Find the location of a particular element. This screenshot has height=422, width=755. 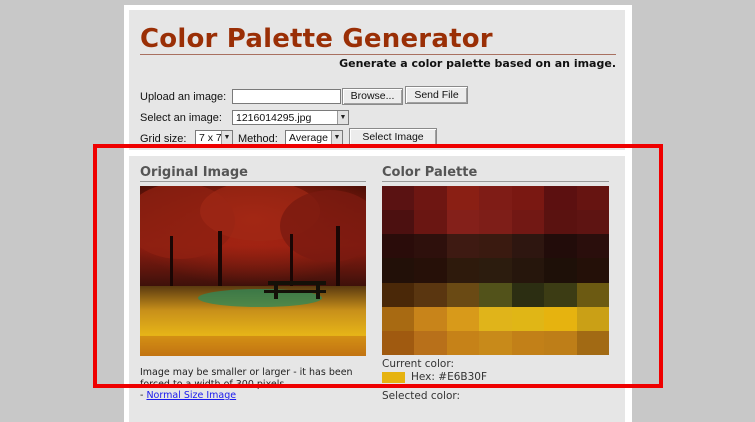

original-image-divider is located at coordinates (253, 181).